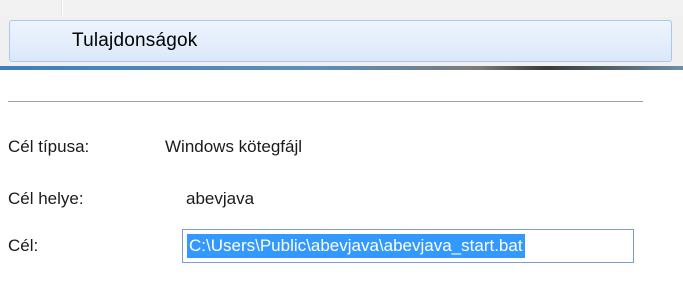  Describe the element at coordinates (220, 198) in the screenshot. I see `target-location-value: abevjava` at that location.